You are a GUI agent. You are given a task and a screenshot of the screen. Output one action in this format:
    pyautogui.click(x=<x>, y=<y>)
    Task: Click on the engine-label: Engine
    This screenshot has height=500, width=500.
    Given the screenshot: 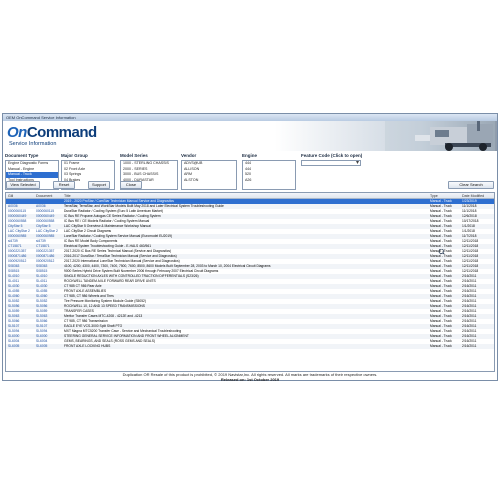 What is the action you would take?
    pyautogui.click(x=250, y=155)
    